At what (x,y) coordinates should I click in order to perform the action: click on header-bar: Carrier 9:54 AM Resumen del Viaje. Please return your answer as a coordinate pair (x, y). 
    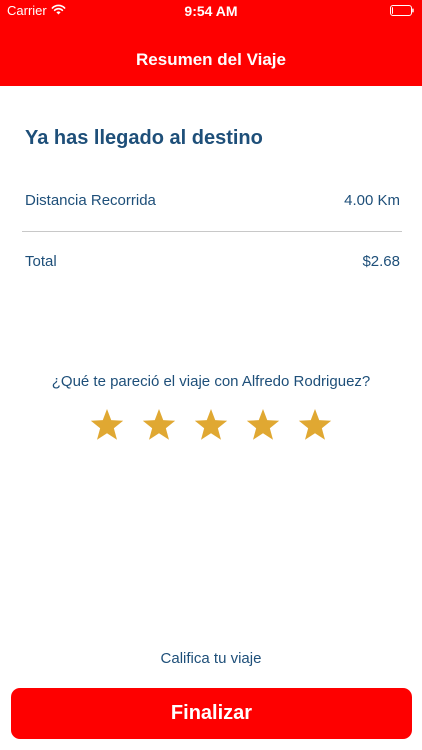
    Looking at the image, I should click on (211, 43).